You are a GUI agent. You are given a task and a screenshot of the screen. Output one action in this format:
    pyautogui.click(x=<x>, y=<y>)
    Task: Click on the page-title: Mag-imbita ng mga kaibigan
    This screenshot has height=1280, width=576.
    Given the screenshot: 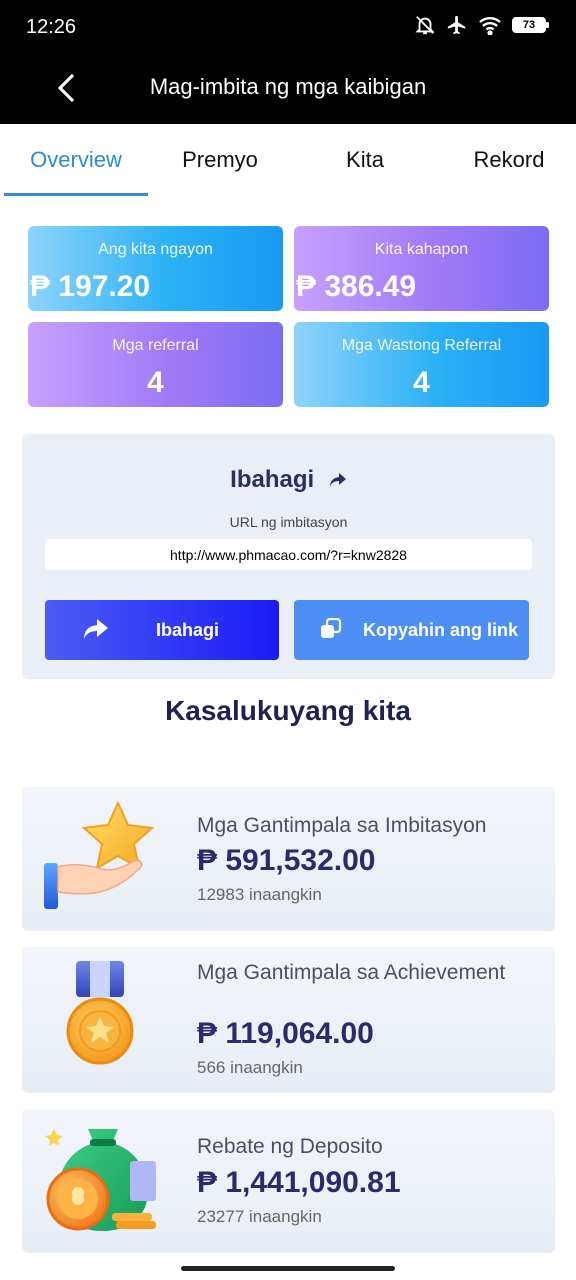 What is the action you would take?
    pyautogui.click(x=288, y=86)
    